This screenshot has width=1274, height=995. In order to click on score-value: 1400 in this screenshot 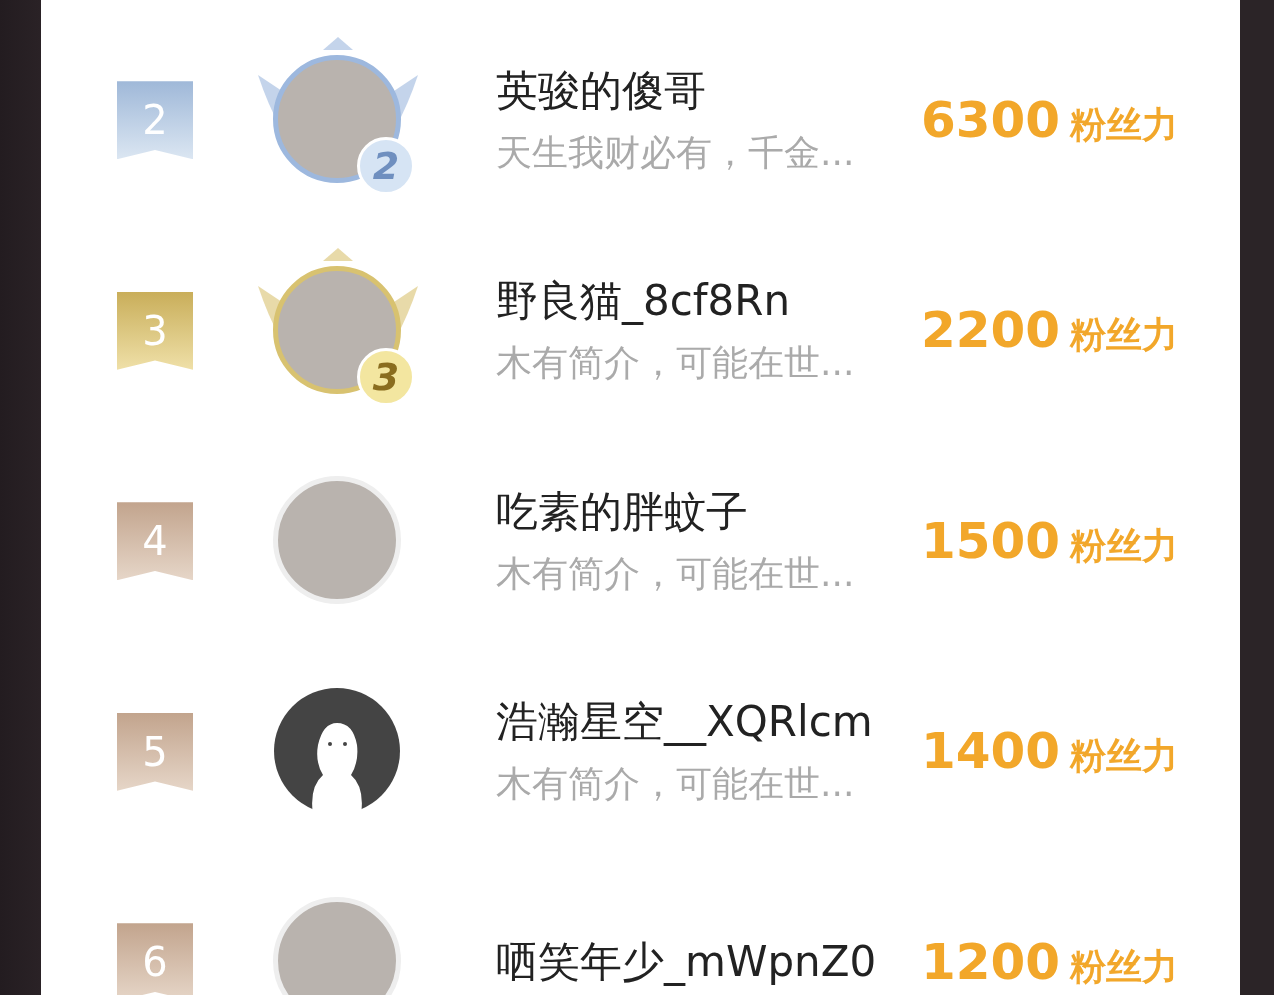, I will do `click(991, 751)`.